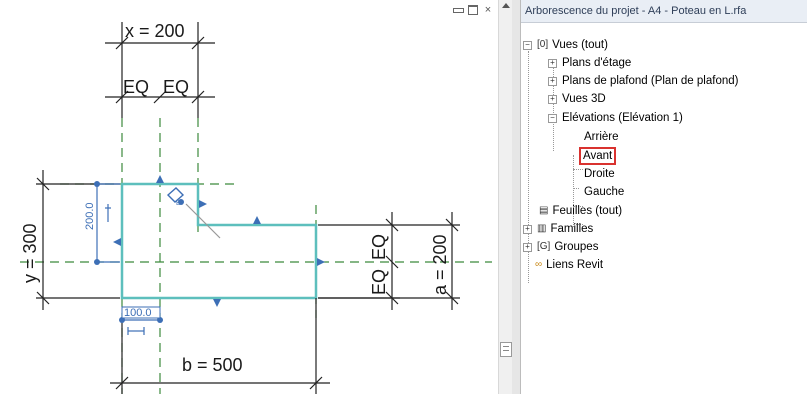 This screenshot has width=807, height=394. I want to click on view-vertical-scrollbar, so click(505, 197).